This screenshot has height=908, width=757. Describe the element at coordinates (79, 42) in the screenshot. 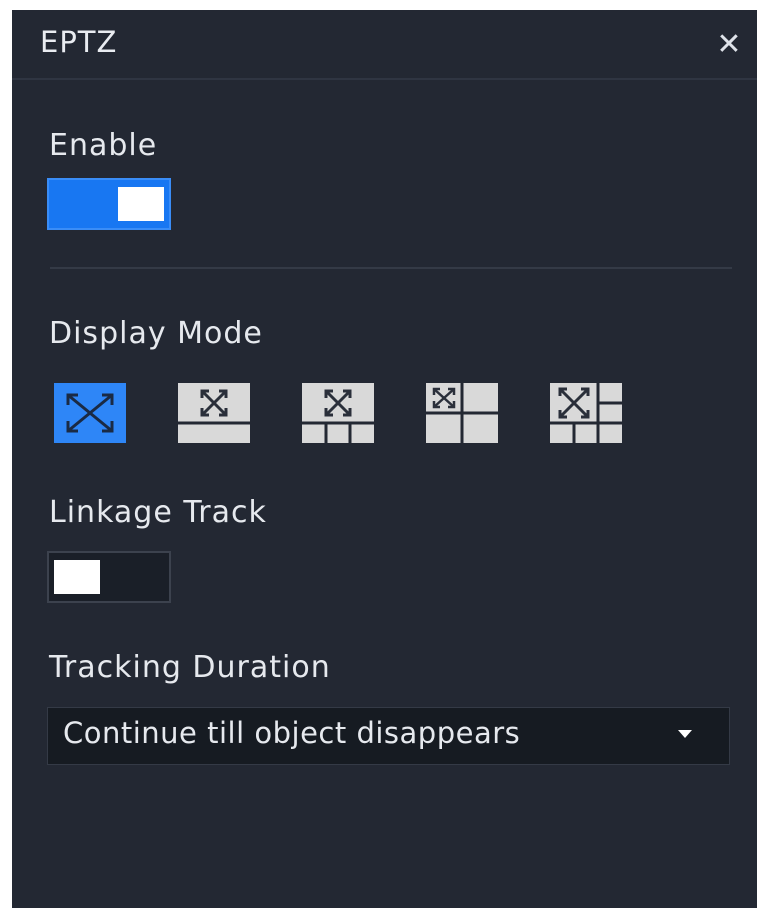

I see `dialog-title: EPTZ` at that location.